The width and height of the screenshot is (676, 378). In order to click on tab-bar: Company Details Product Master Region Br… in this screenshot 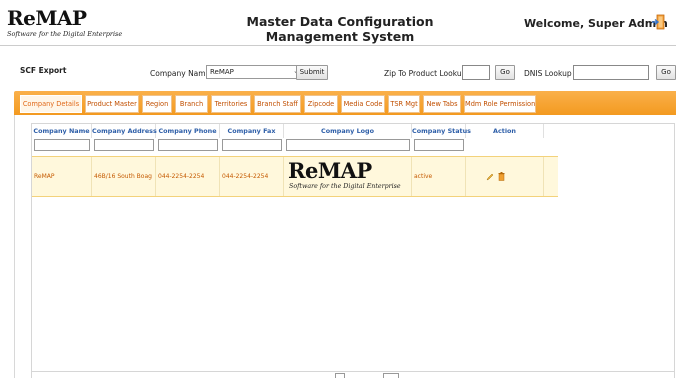, I will do `click(345, 103)`.